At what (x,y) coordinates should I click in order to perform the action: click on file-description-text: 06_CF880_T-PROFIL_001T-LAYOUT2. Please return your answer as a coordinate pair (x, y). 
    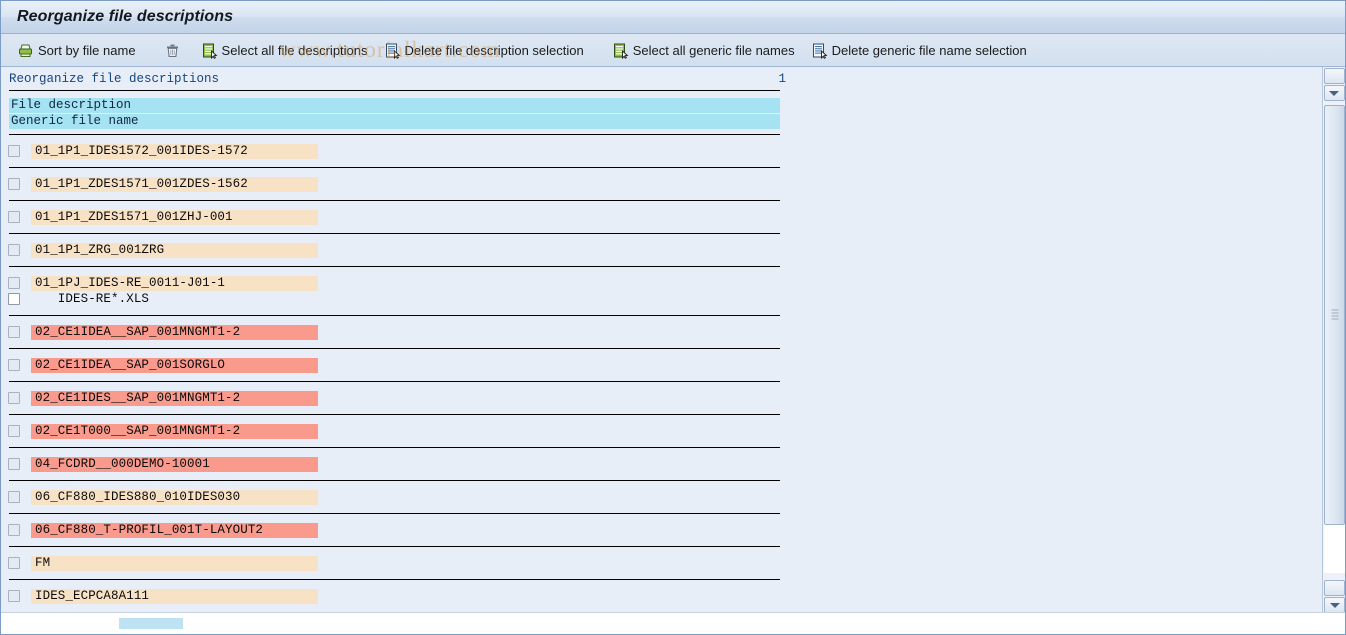
    Looking at the image, I should click on (174, 530).